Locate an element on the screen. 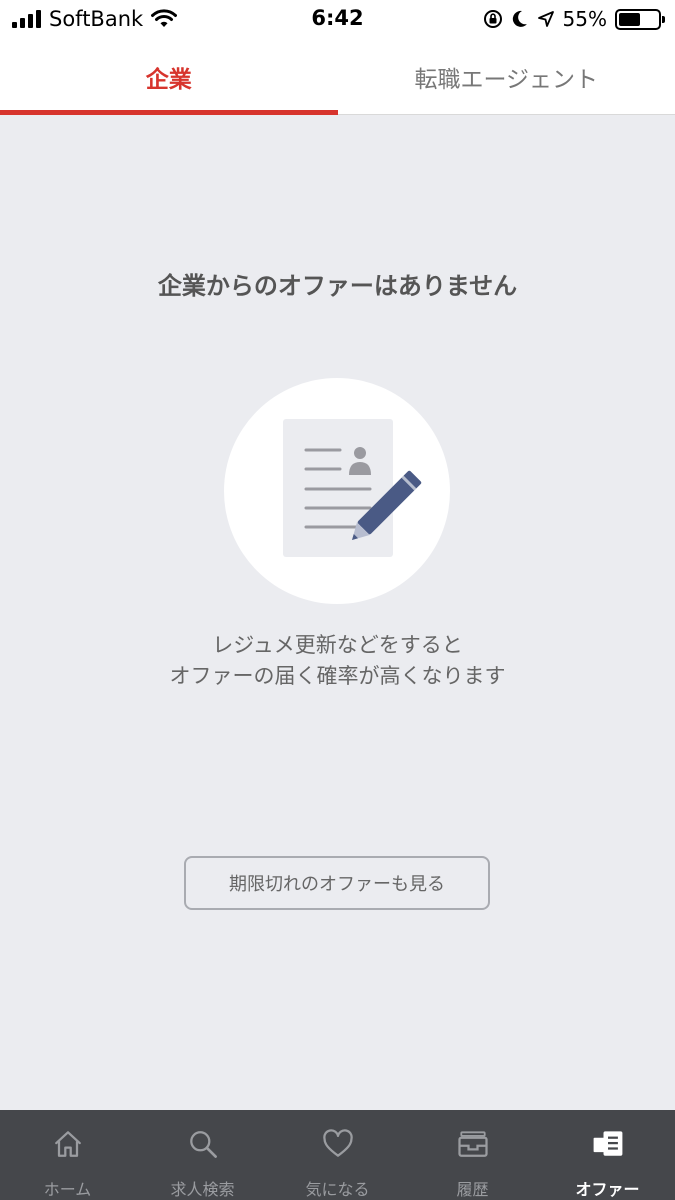 The height and width of the screenshot is (1200, 675). nav-history-label: 履歴 is located at coordinates (472, 1189).